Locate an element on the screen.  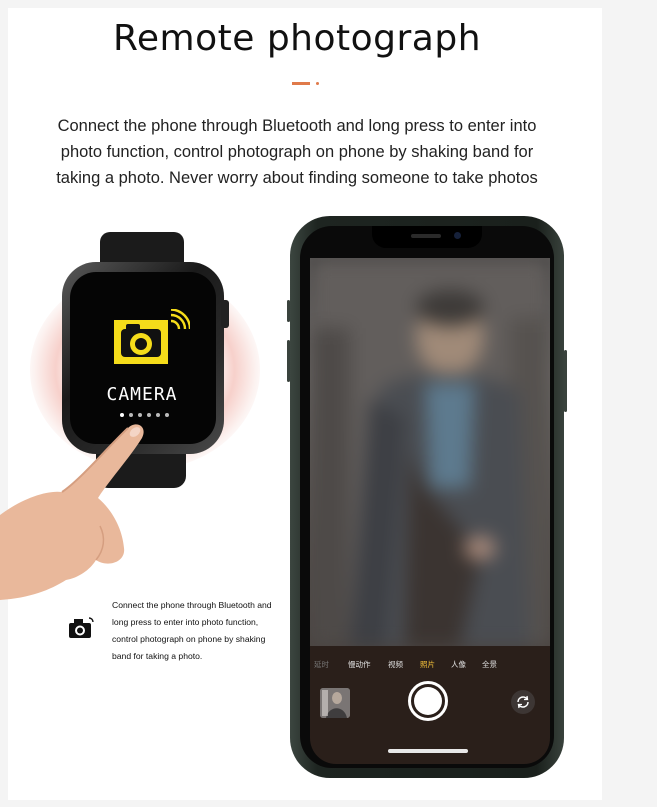
pointing-hand-illustration is located at coordinates (72, 512).